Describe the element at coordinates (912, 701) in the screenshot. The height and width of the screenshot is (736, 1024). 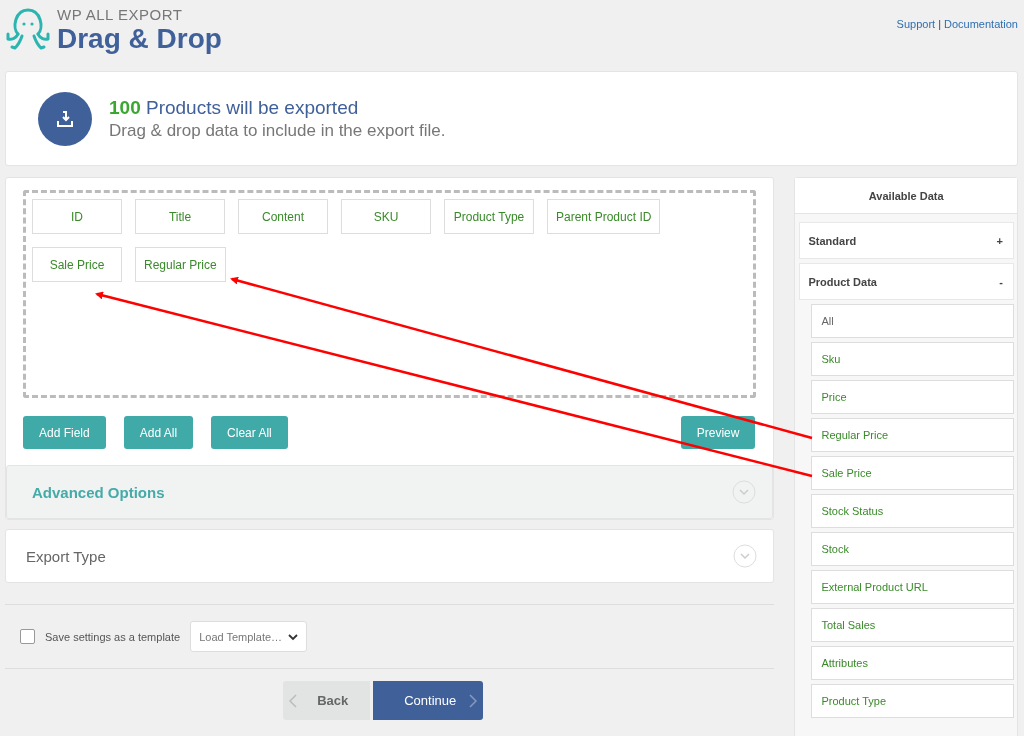
I see `data-item: Product Type` at that location.